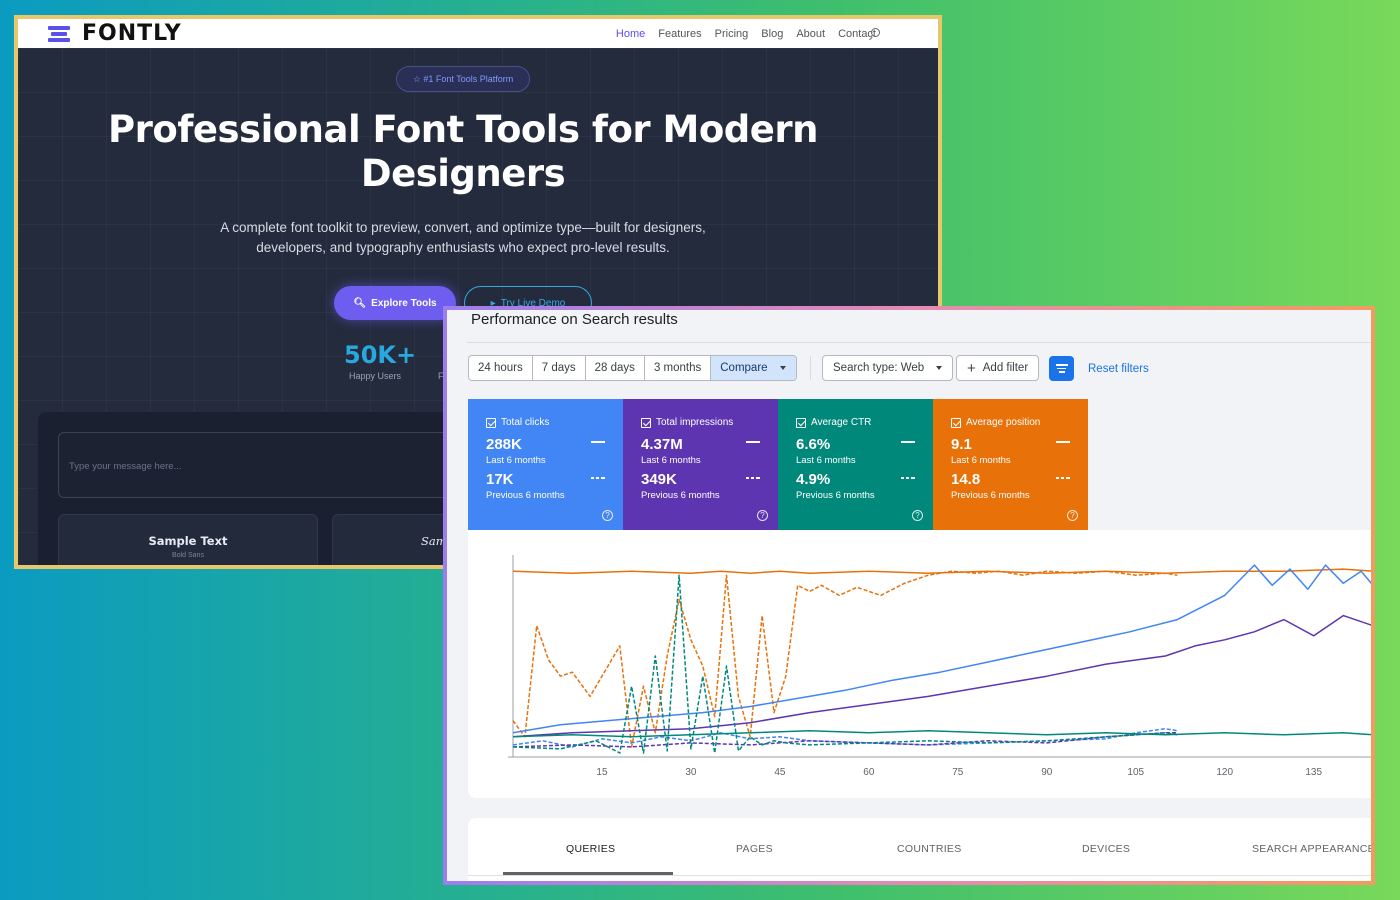 This screenshot has height=900, width=1400. Describe the element at coordinates (754, 849) in the screenshot. I see `tab-pages: PAGES` at that location.